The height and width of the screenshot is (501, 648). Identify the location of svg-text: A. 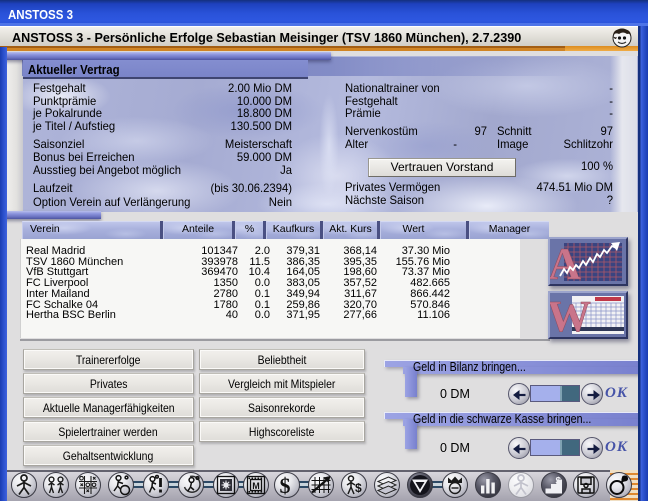
(565, 261).